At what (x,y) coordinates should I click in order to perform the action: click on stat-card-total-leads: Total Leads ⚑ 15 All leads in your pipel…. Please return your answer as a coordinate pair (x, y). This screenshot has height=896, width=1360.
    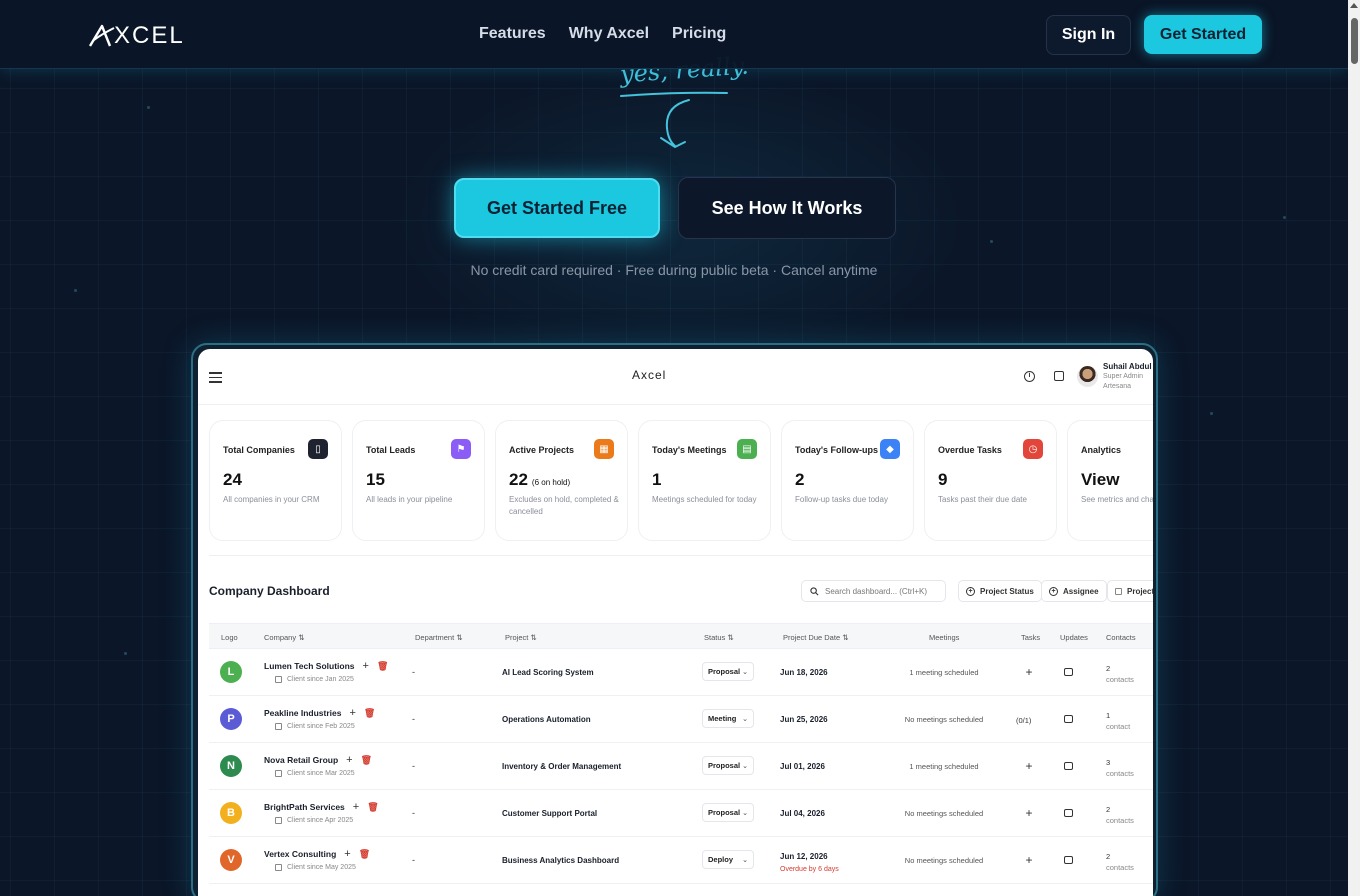
    Looking at the image, I should click on (418, 480).